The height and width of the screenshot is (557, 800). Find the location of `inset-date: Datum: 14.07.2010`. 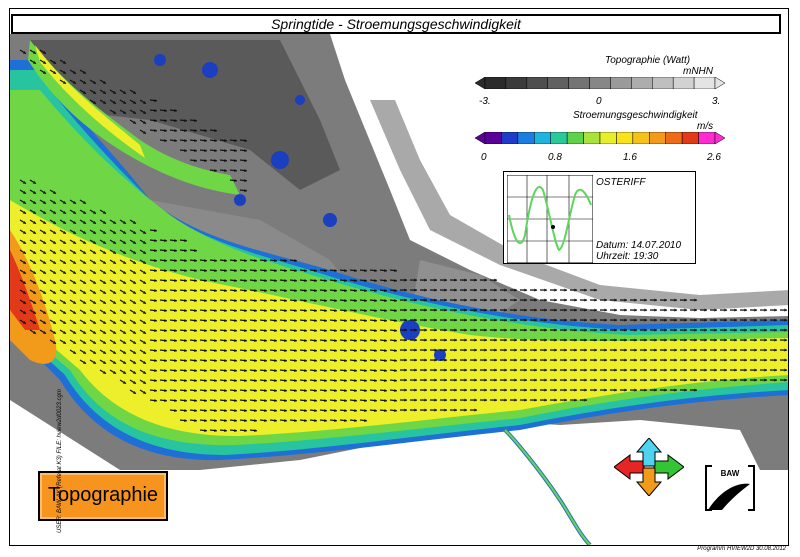

inset-date: Datum: 14.07.2010 is located at coordinates (639, 245).